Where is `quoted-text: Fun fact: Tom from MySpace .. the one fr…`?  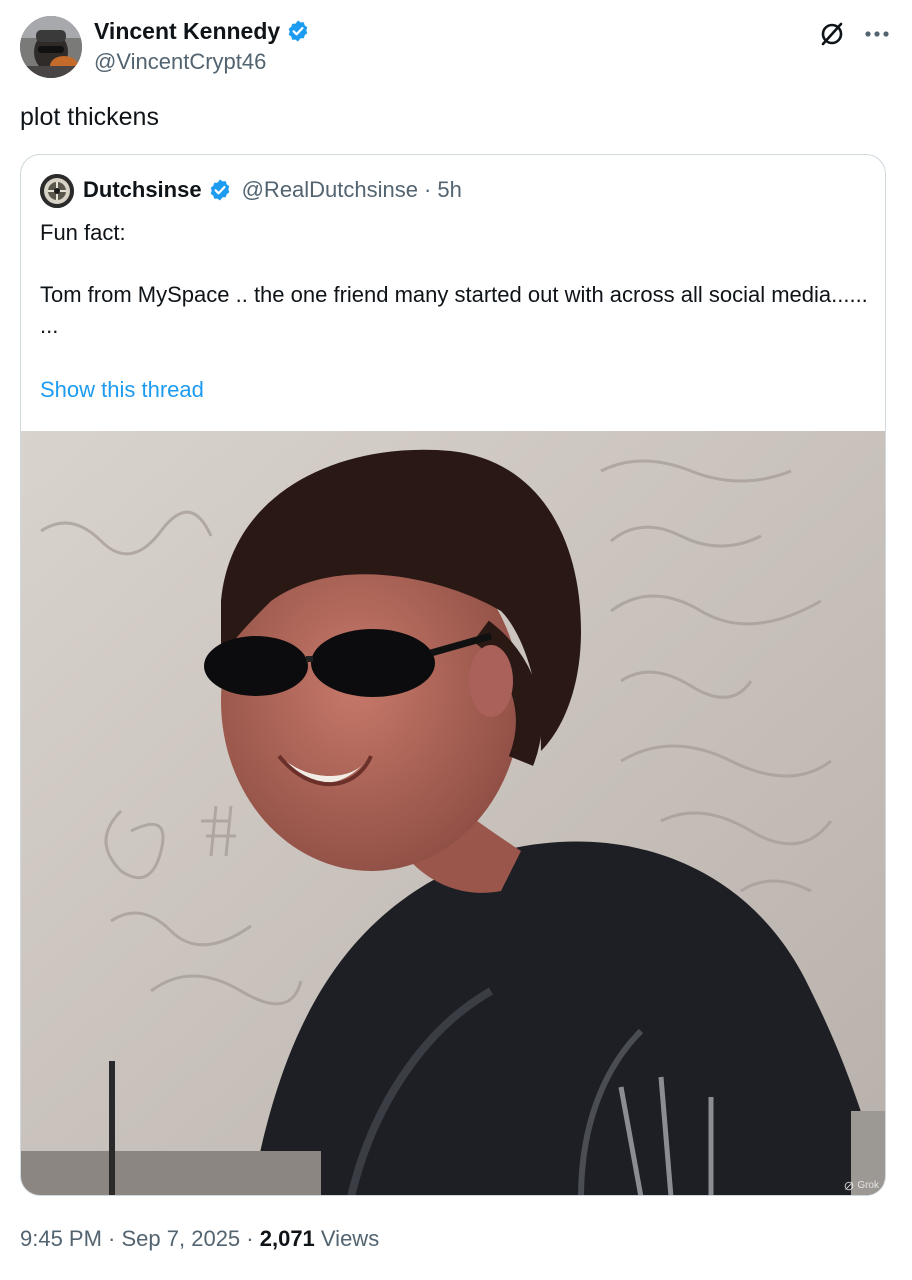 quoted-text: Fun fact: Tom from MySpace .. the one fr… is located at coordinates (455, 278).